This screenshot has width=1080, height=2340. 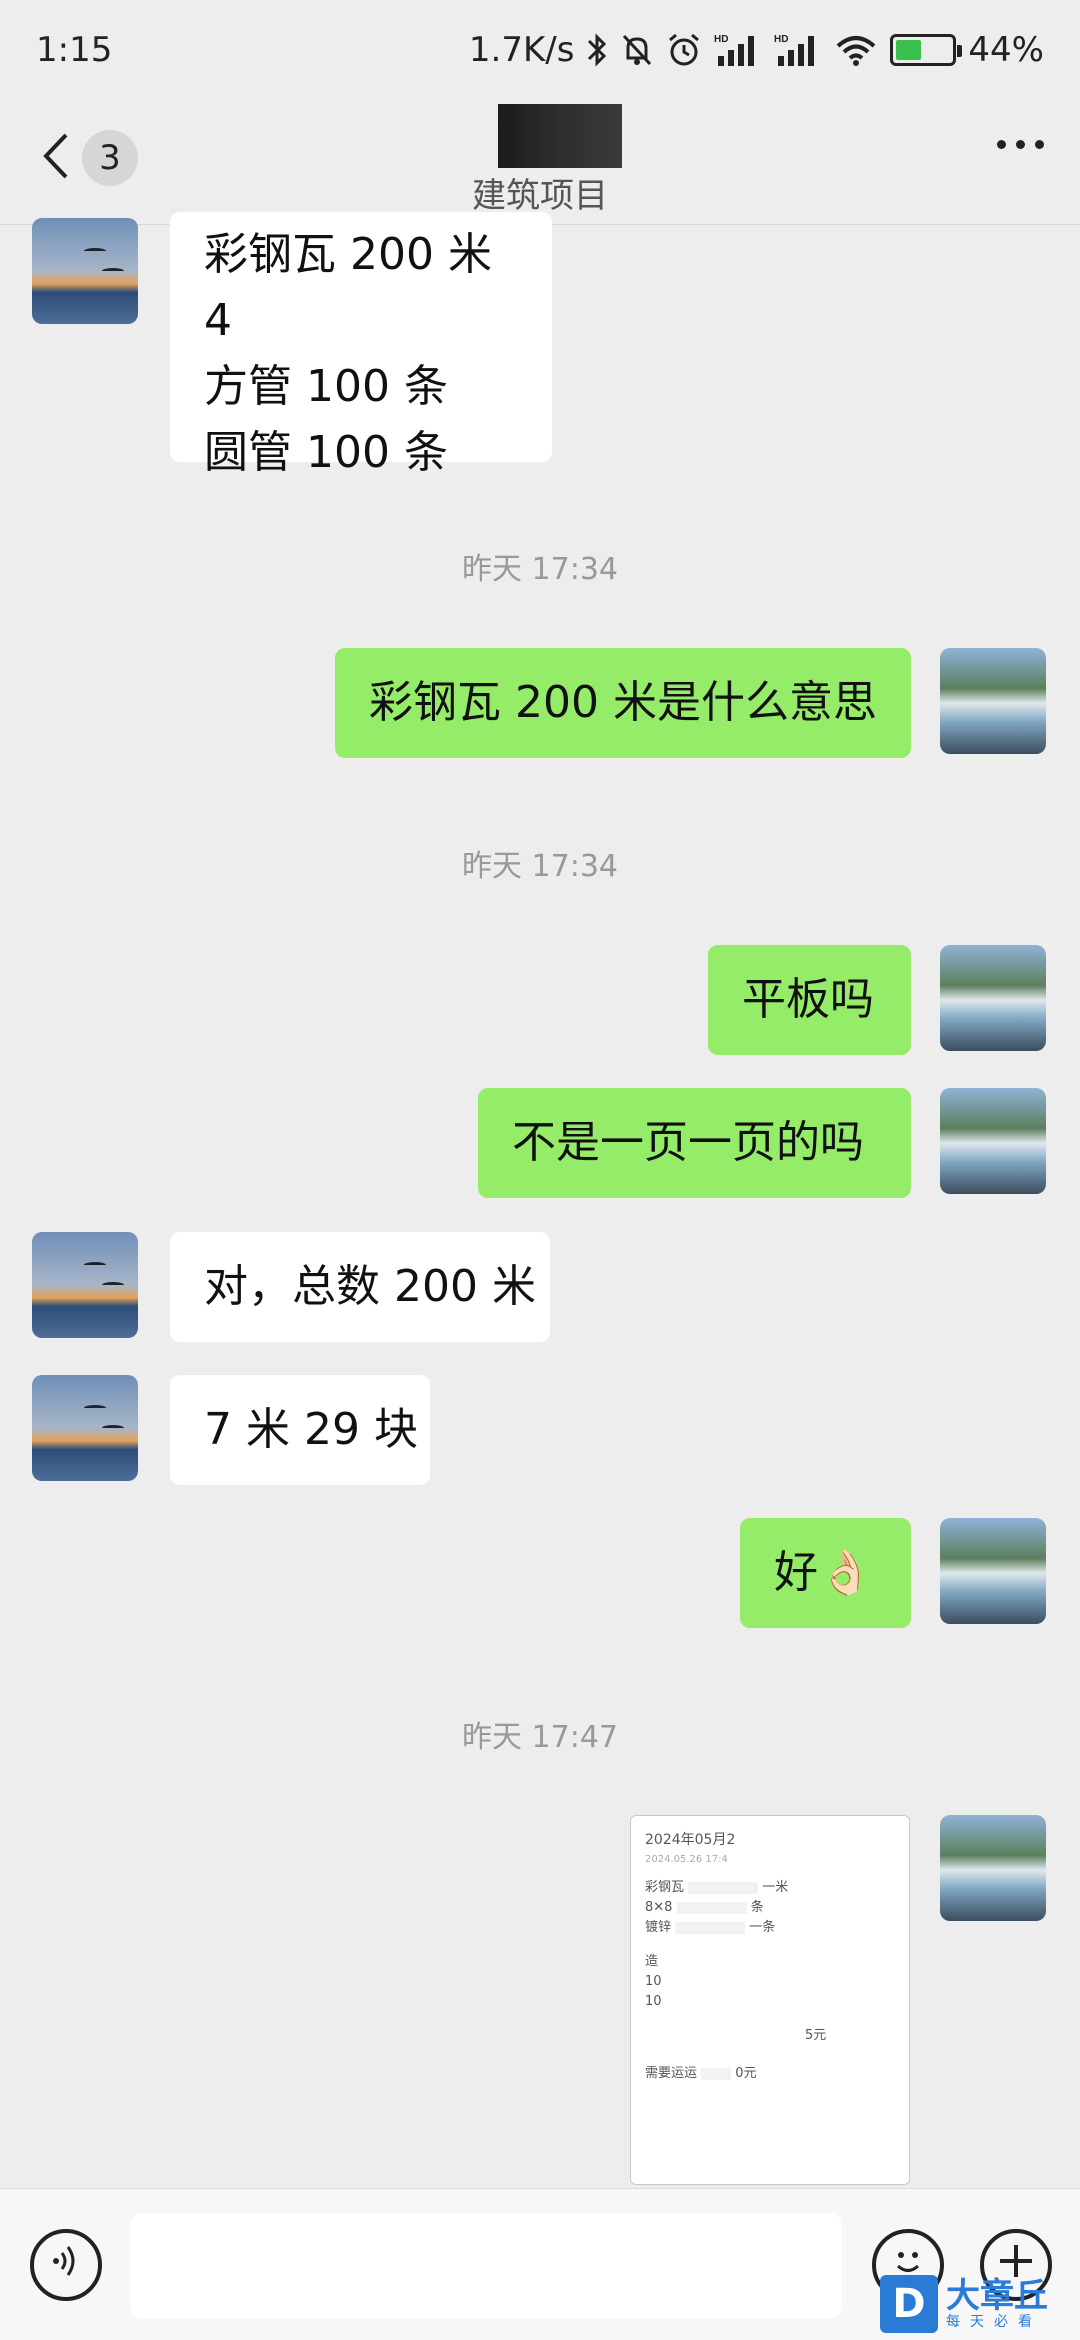 I want to click on mute-bell-icon, so click(x=637, y=50).